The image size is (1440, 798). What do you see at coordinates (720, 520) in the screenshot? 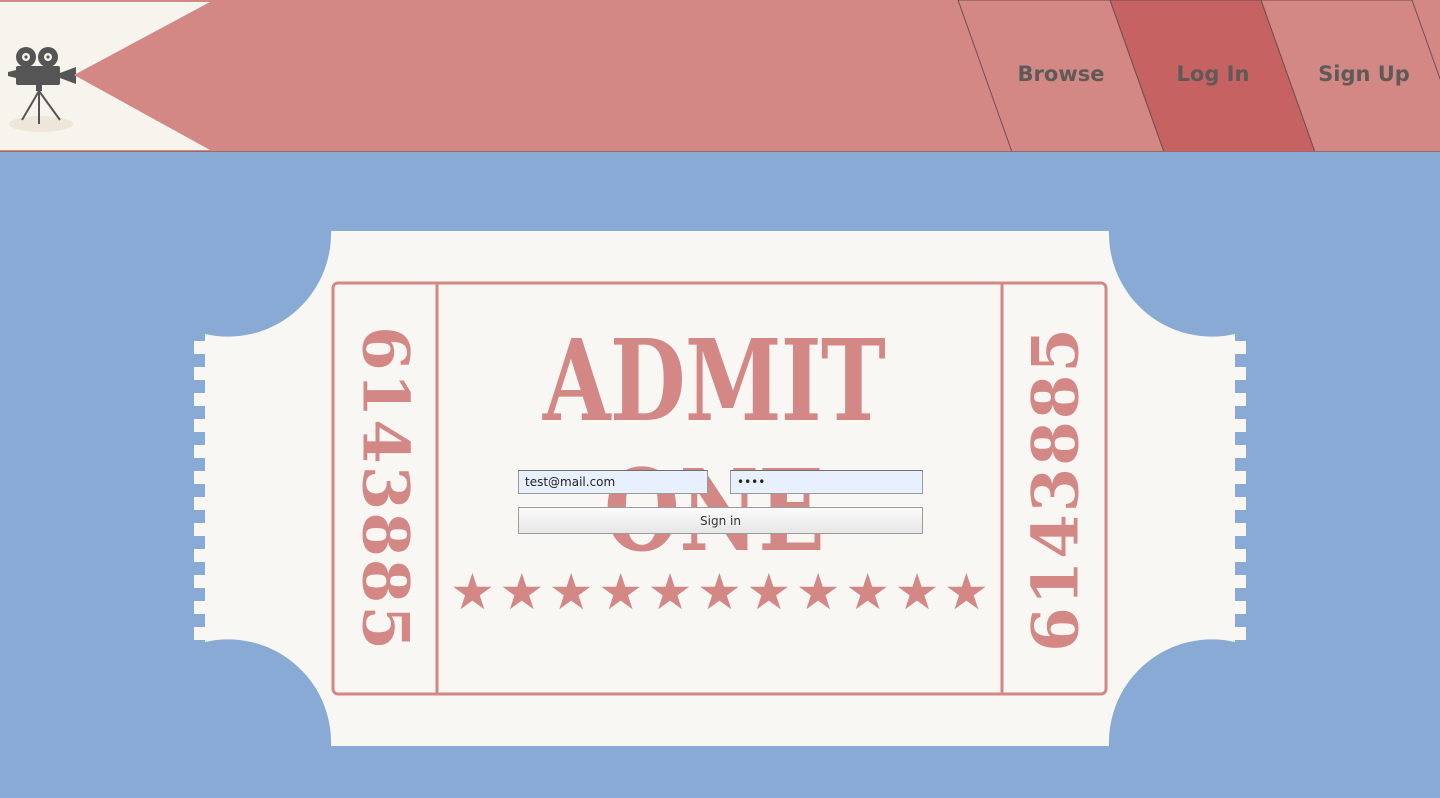
I see `sign-in-button: Sign in` at bounding box center [720, 520].